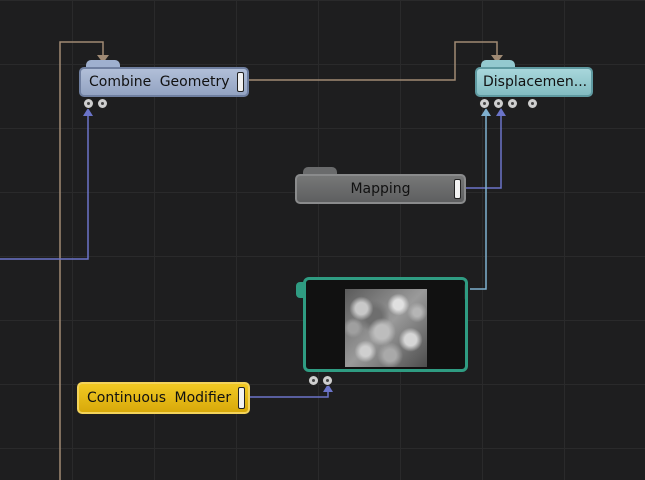 Image resolution: width=645 pixels, height=480 pixels. Describe the element at coordinates (501, 112) in the screenshot. I see `wire-arrow-mapping` at that location.